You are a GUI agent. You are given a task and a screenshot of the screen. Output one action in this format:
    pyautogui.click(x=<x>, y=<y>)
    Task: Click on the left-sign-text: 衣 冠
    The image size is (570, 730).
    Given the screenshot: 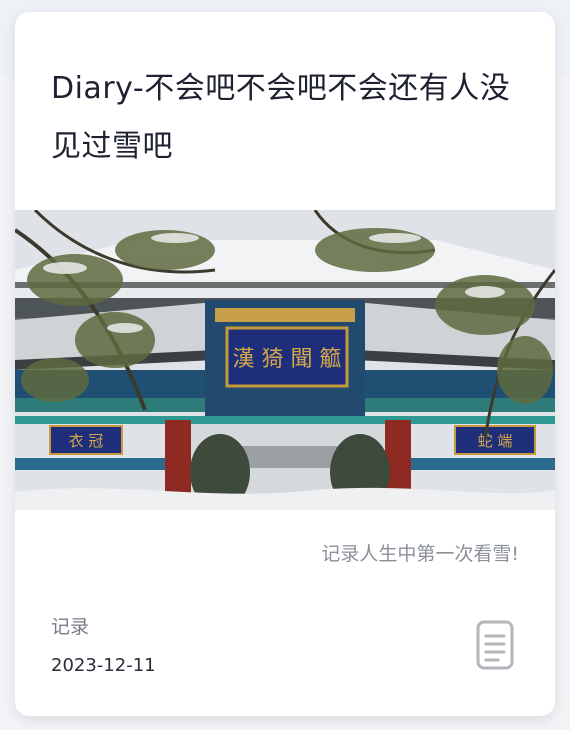 What is the action you would take?
    pyautogui.click(x=86, y=441)
    